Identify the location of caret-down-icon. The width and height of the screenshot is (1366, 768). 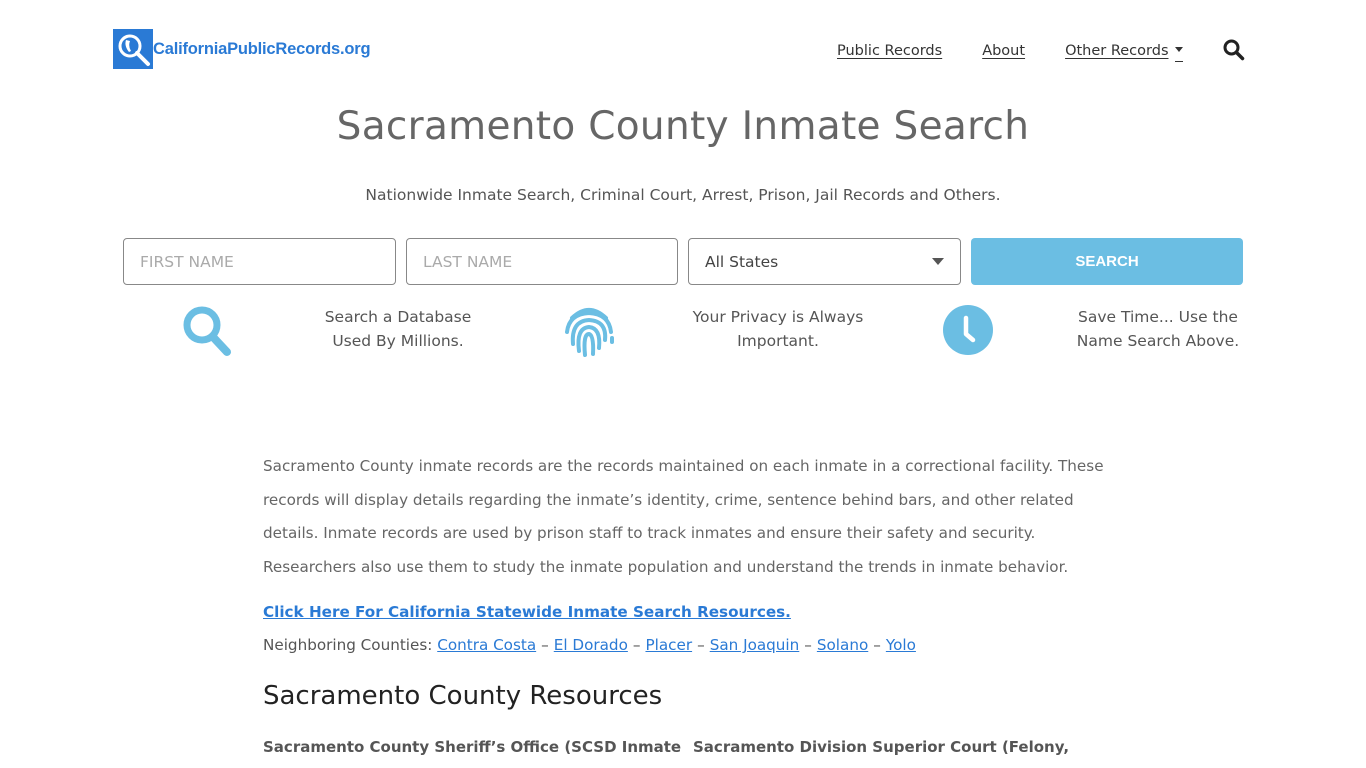
(938, 261).